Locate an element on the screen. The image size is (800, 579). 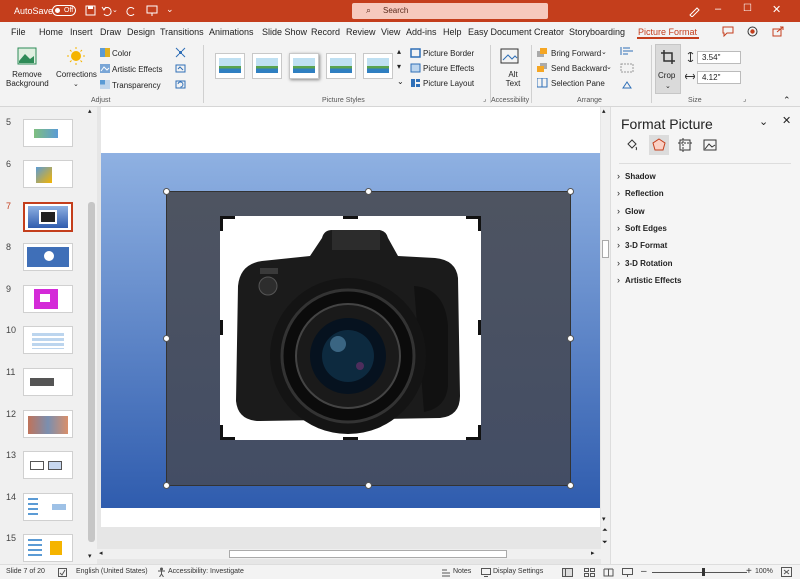
crop-handle-bottom-left-vertical is located at coordinates (221, 432).